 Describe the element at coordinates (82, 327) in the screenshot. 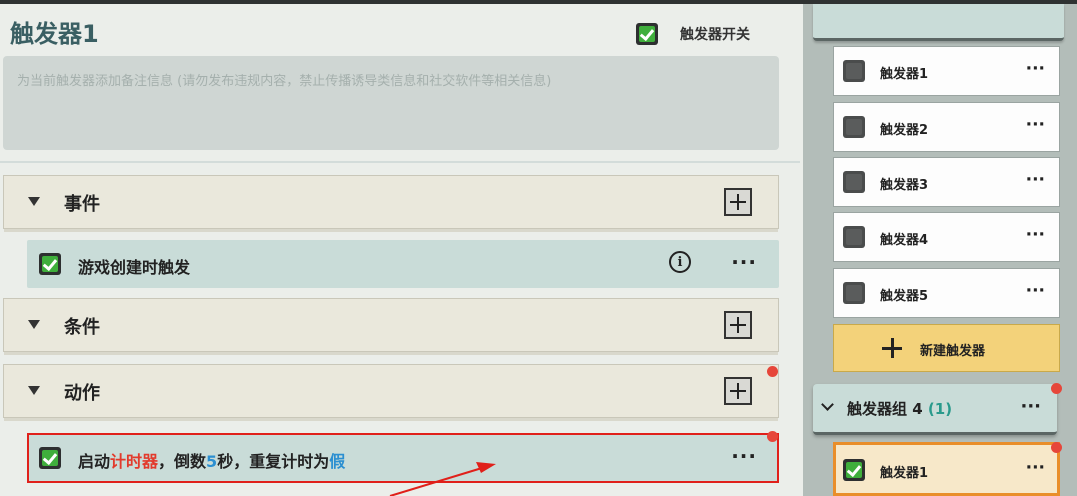

I see `section-conditions-label: 条件` at that location.